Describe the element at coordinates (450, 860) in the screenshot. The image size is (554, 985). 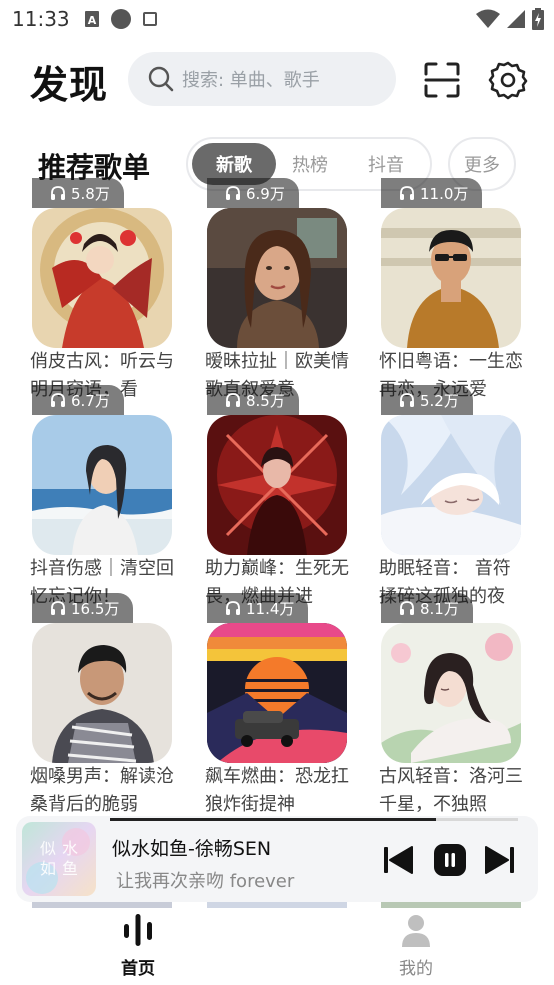
I see `pause-icon` at that location.